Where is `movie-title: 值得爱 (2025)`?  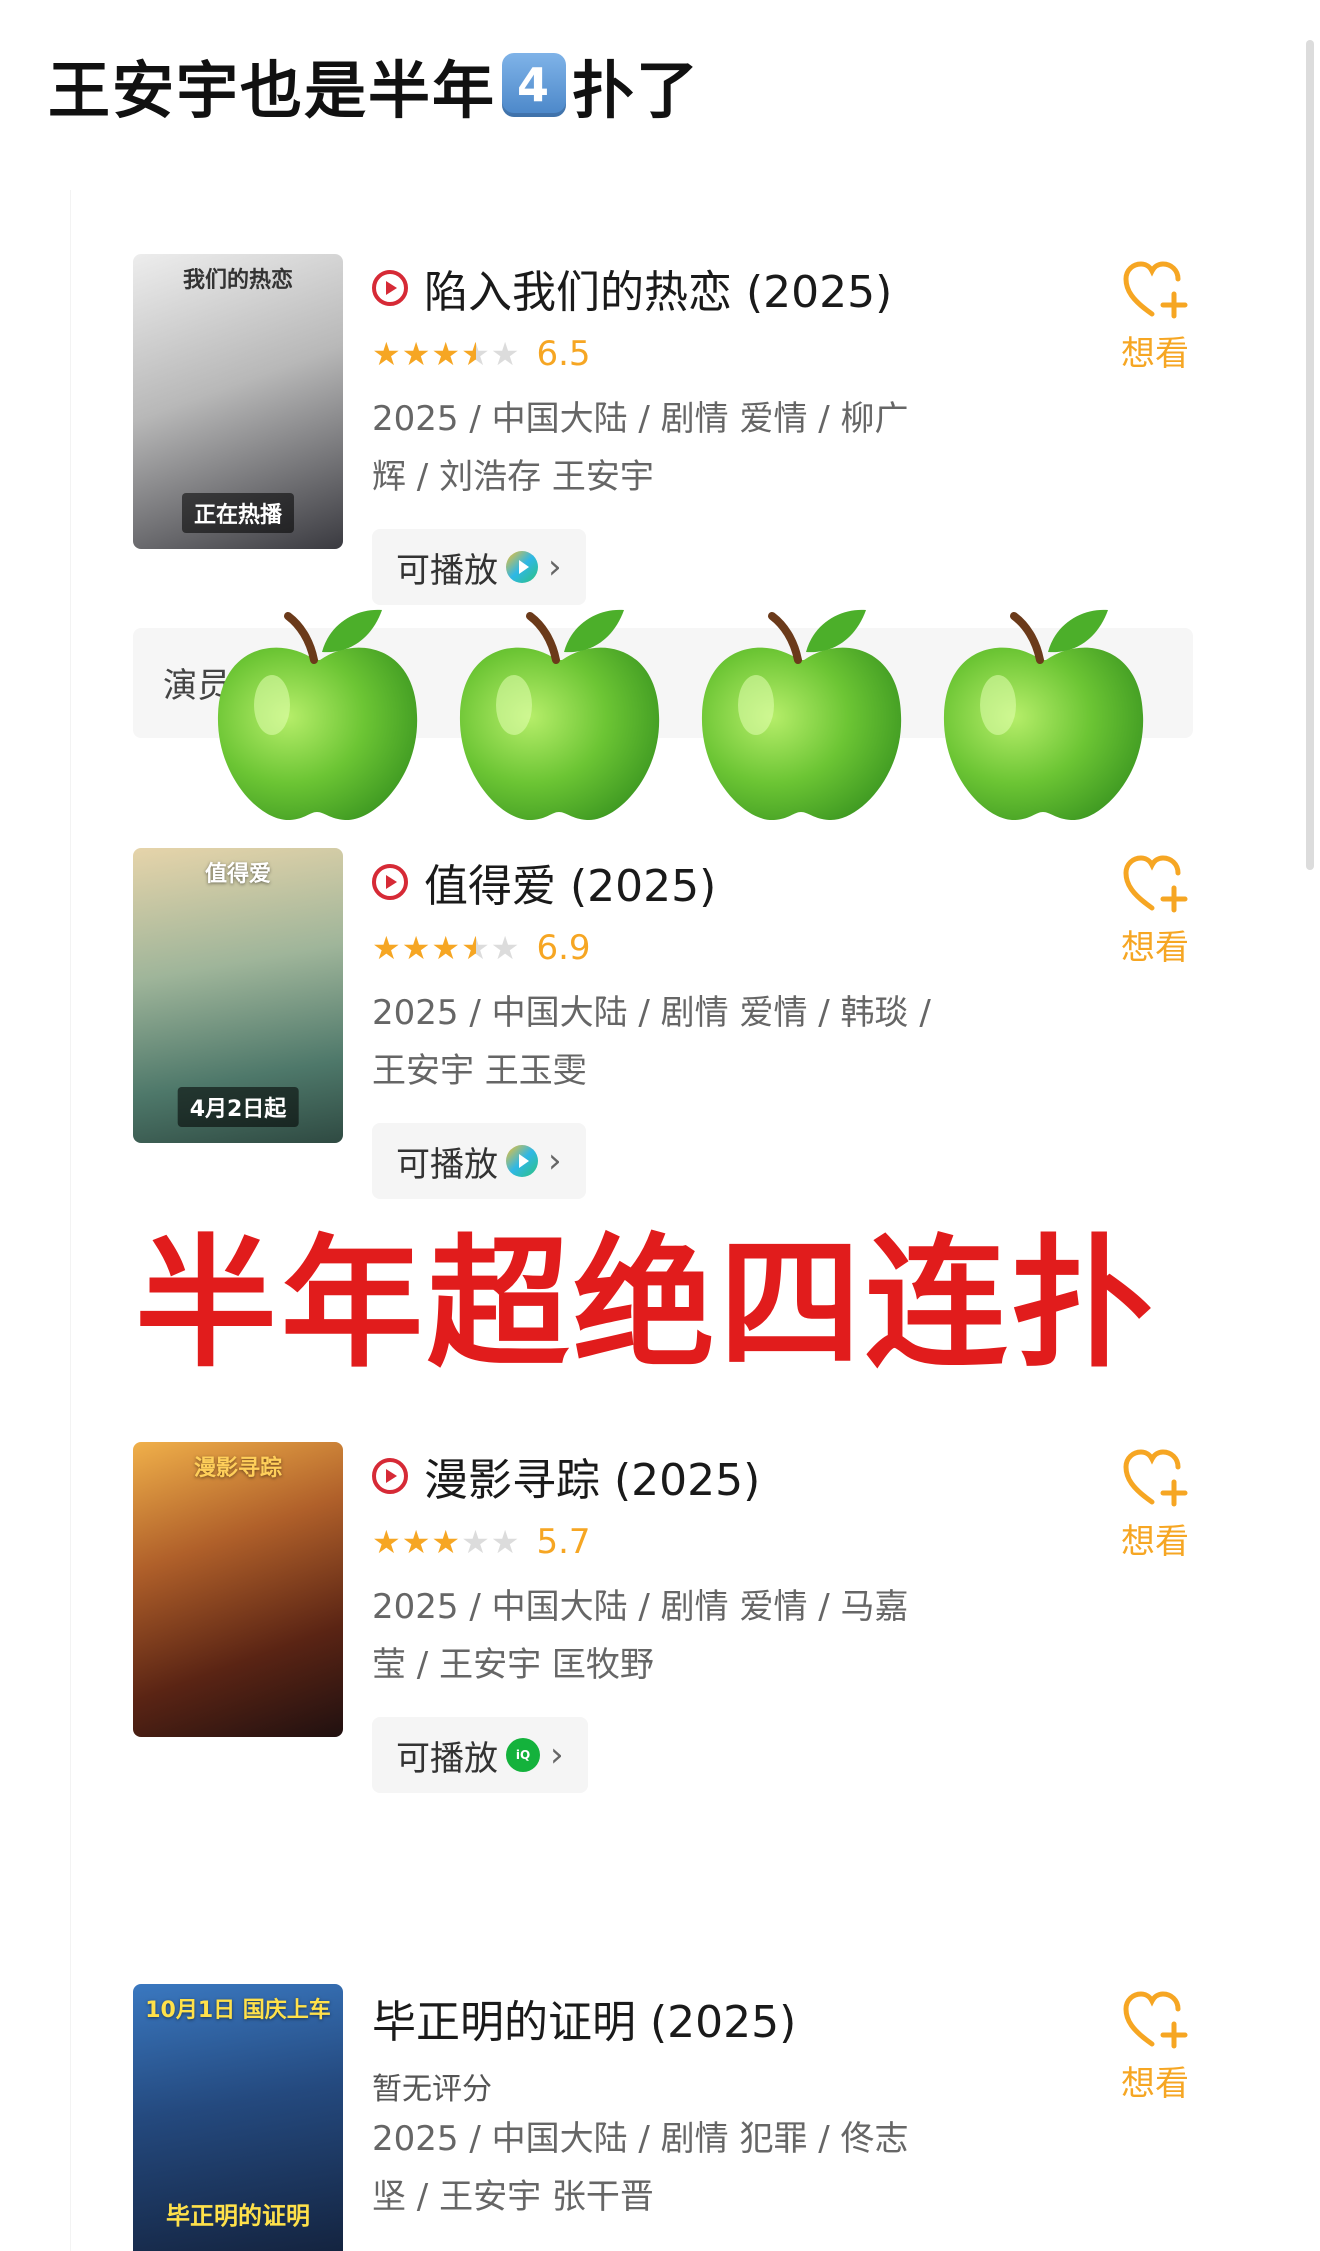
movie-title: 值得爱 (2025) is located at coordinates (544, 882).